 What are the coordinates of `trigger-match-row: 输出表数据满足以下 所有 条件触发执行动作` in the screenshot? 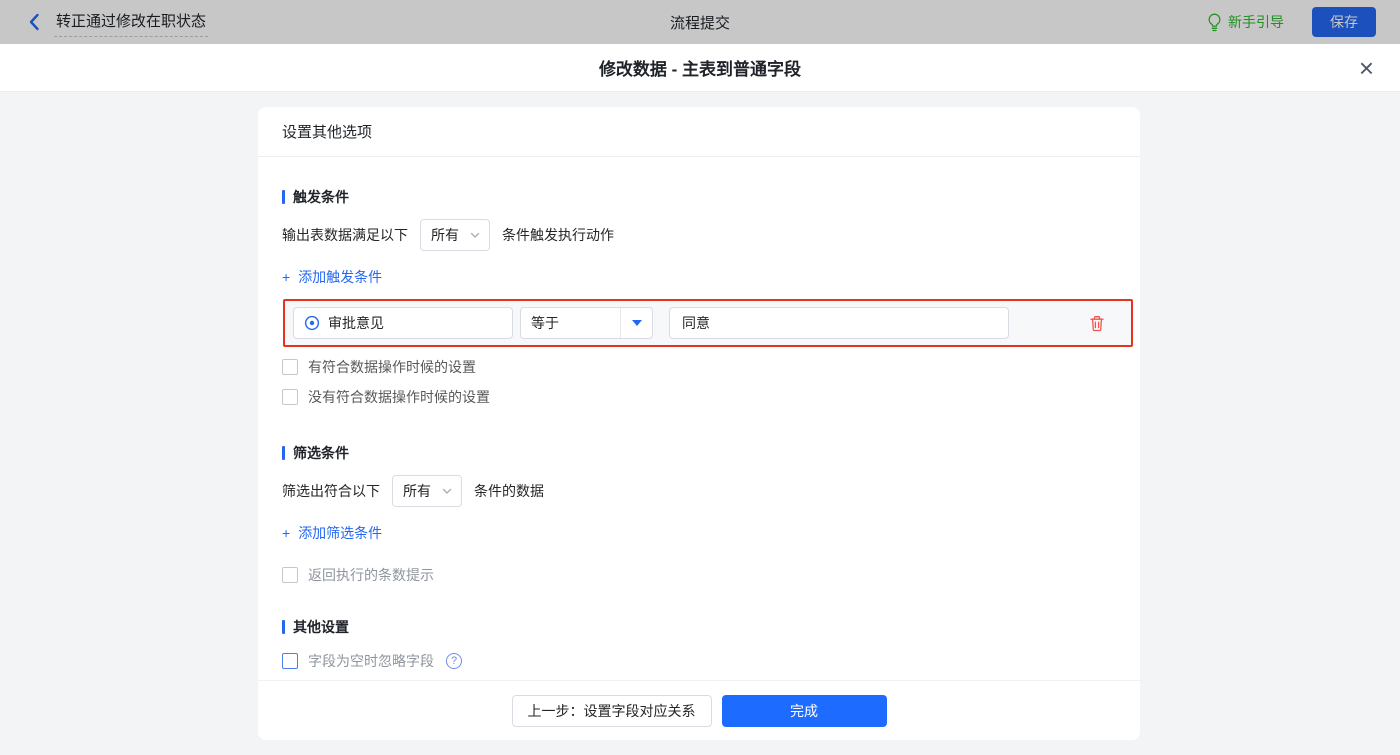 It's located at (699, 235).